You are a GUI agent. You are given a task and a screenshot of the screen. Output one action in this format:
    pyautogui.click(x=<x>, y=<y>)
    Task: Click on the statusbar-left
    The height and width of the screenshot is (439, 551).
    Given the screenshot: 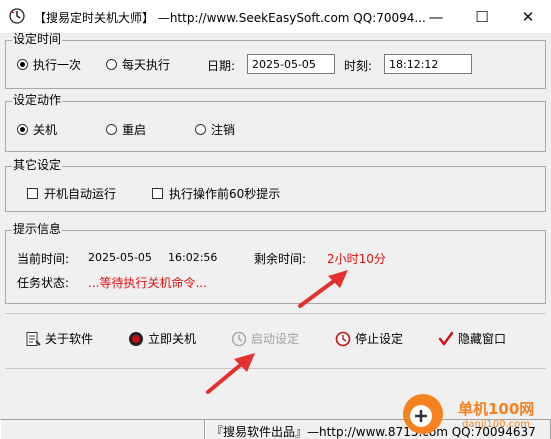 What is the action you would take?
    pyautogui.click(x=102, y=429)
    